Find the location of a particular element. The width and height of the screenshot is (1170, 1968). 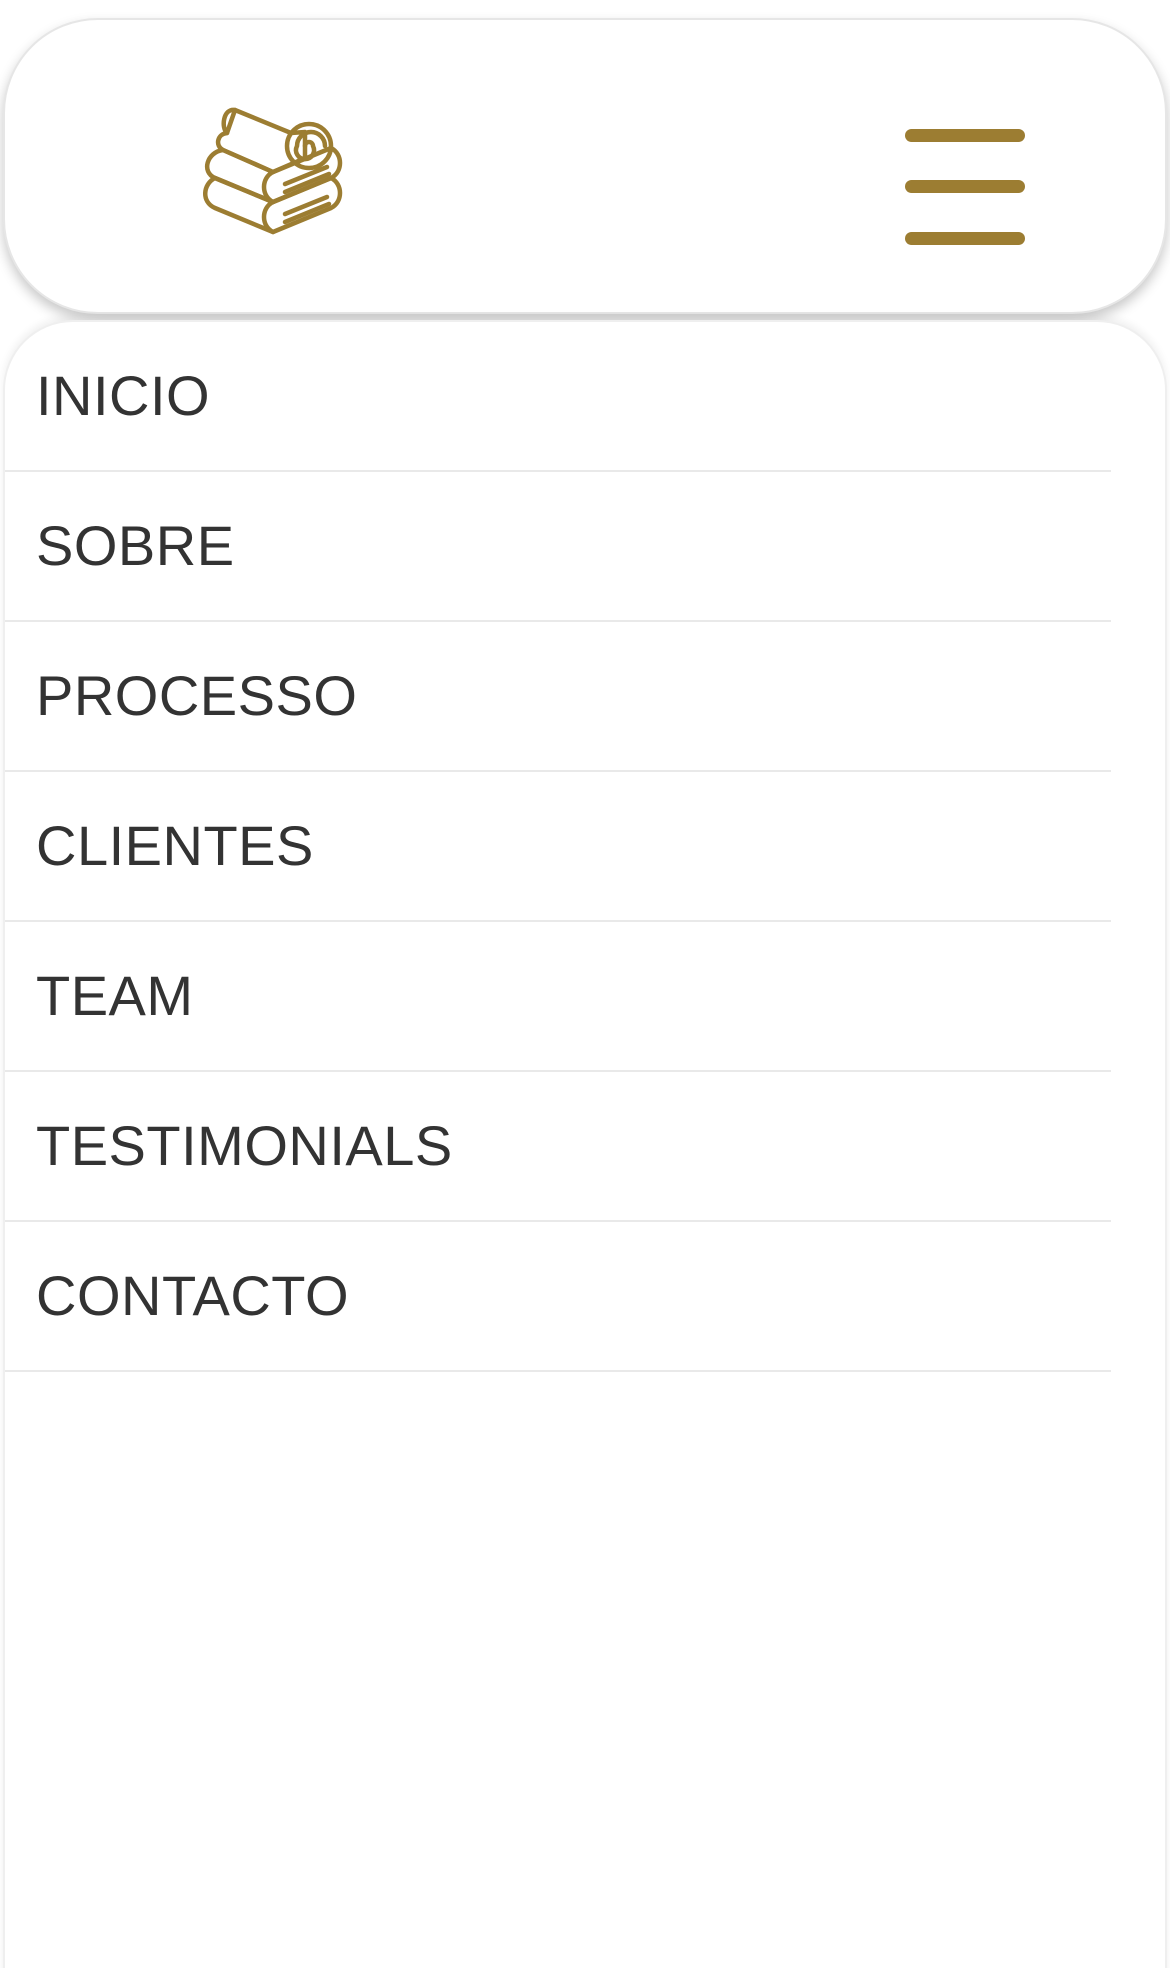

menu-bar-top is located at coordinates (965, 135).